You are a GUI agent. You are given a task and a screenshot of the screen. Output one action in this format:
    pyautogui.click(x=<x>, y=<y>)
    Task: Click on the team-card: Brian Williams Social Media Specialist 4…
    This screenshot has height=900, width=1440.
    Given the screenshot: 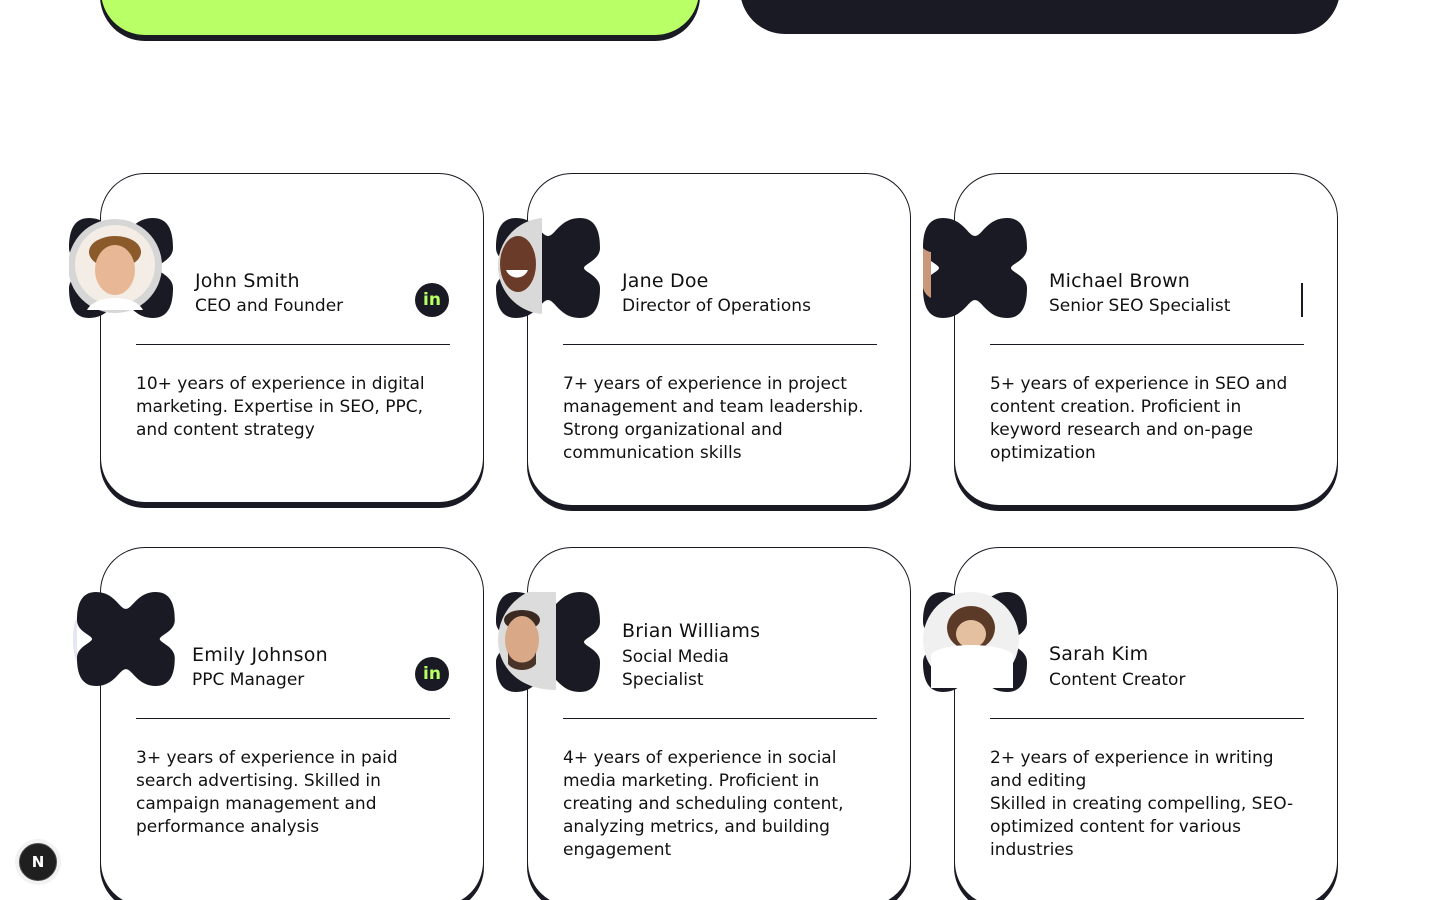 What is the action you would take?
    pyautogui.click(x=703, y=723)
    